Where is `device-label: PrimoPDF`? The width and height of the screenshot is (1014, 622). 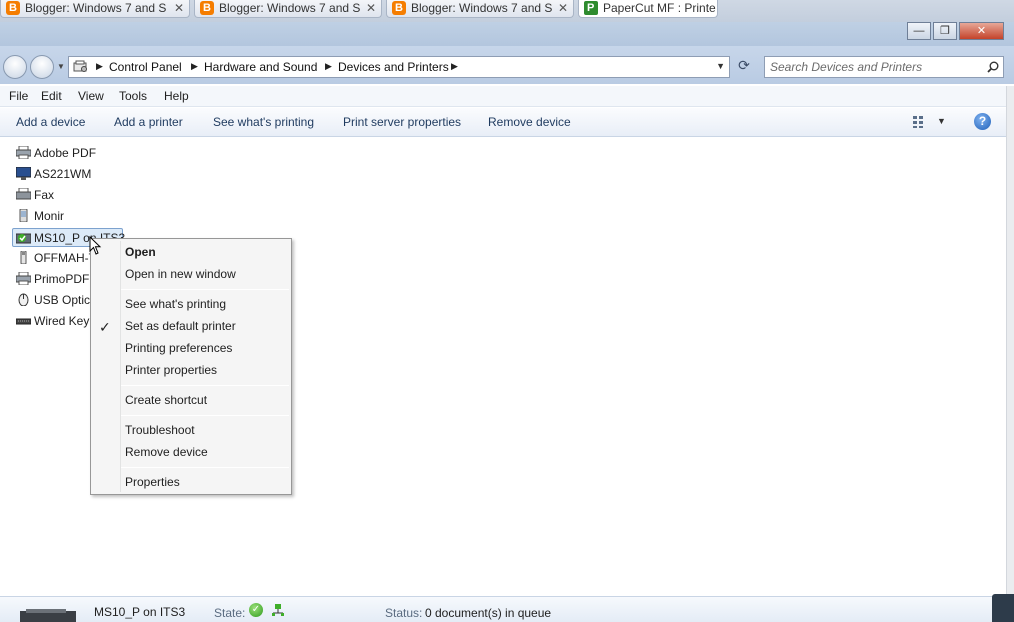
device-label: PrimoPDF is located at coordinates (62, 279).